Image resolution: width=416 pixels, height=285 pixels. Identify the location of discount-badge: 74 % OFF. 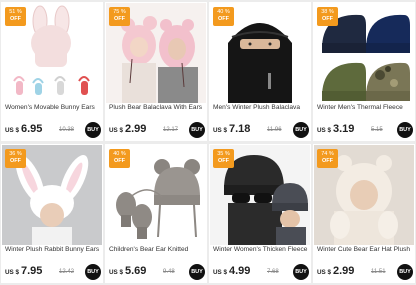
(327, 158).